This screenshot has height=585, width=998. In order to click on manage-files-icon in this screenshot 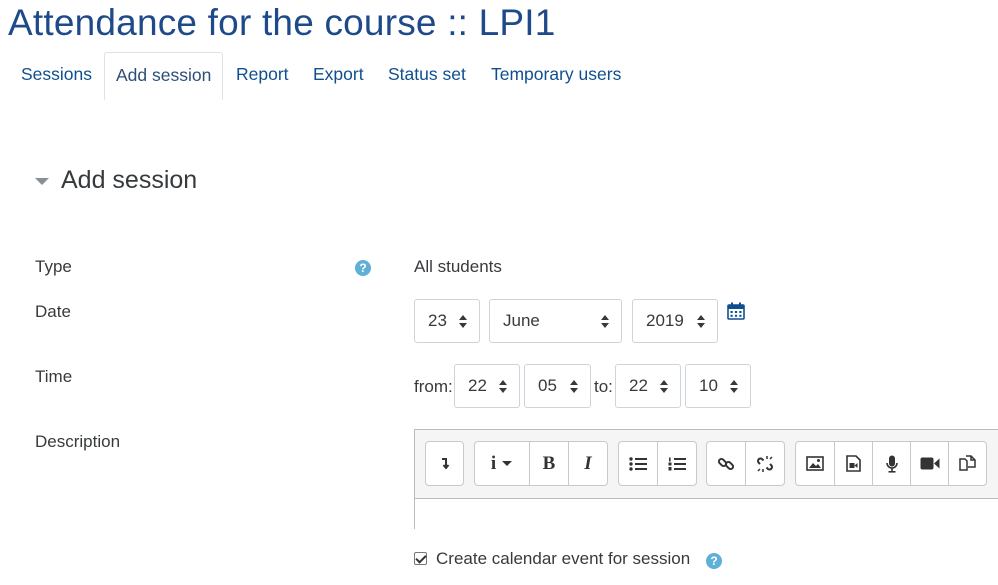, I will do `click(967, 463)`.